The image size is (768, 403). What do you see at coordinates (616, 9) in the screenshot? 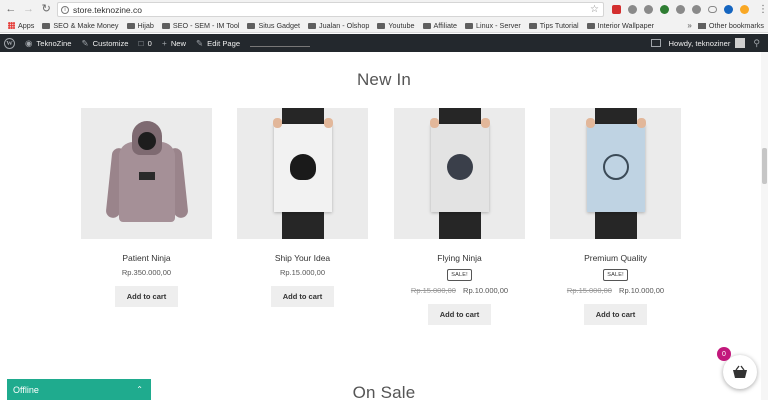
I see `extension-red-icon` at bounding box center [616, 9].